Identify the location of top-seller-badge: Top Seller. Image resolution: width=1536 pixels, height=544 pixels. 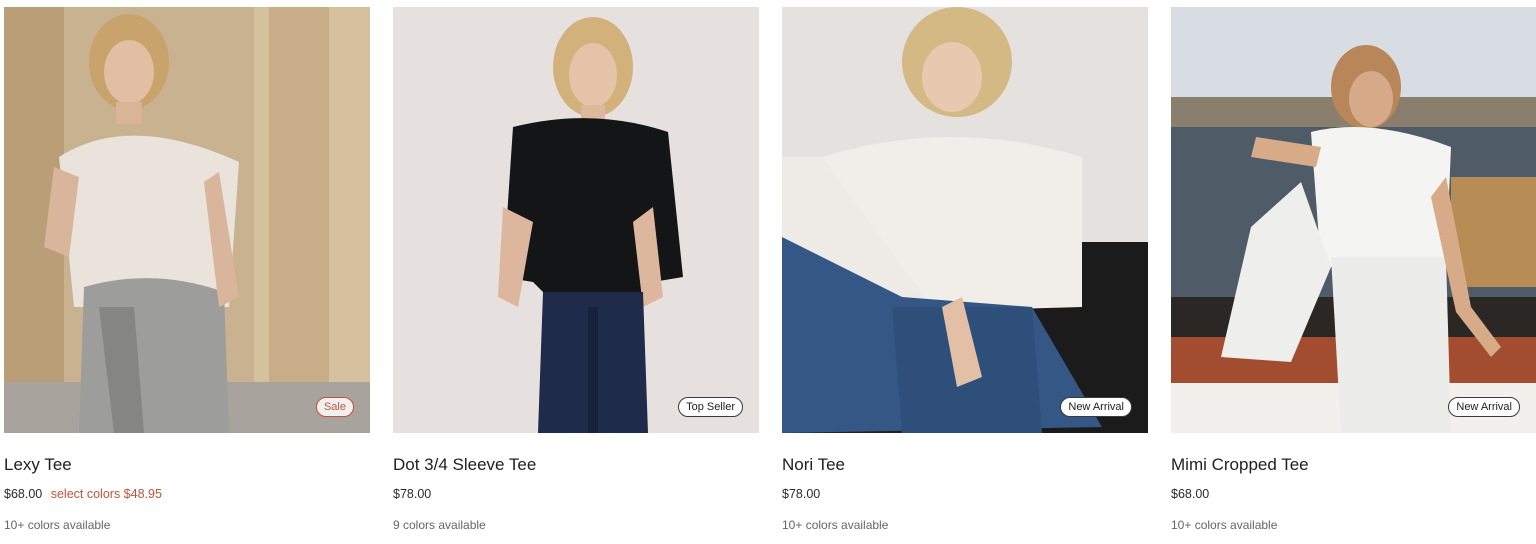
(710, 407).